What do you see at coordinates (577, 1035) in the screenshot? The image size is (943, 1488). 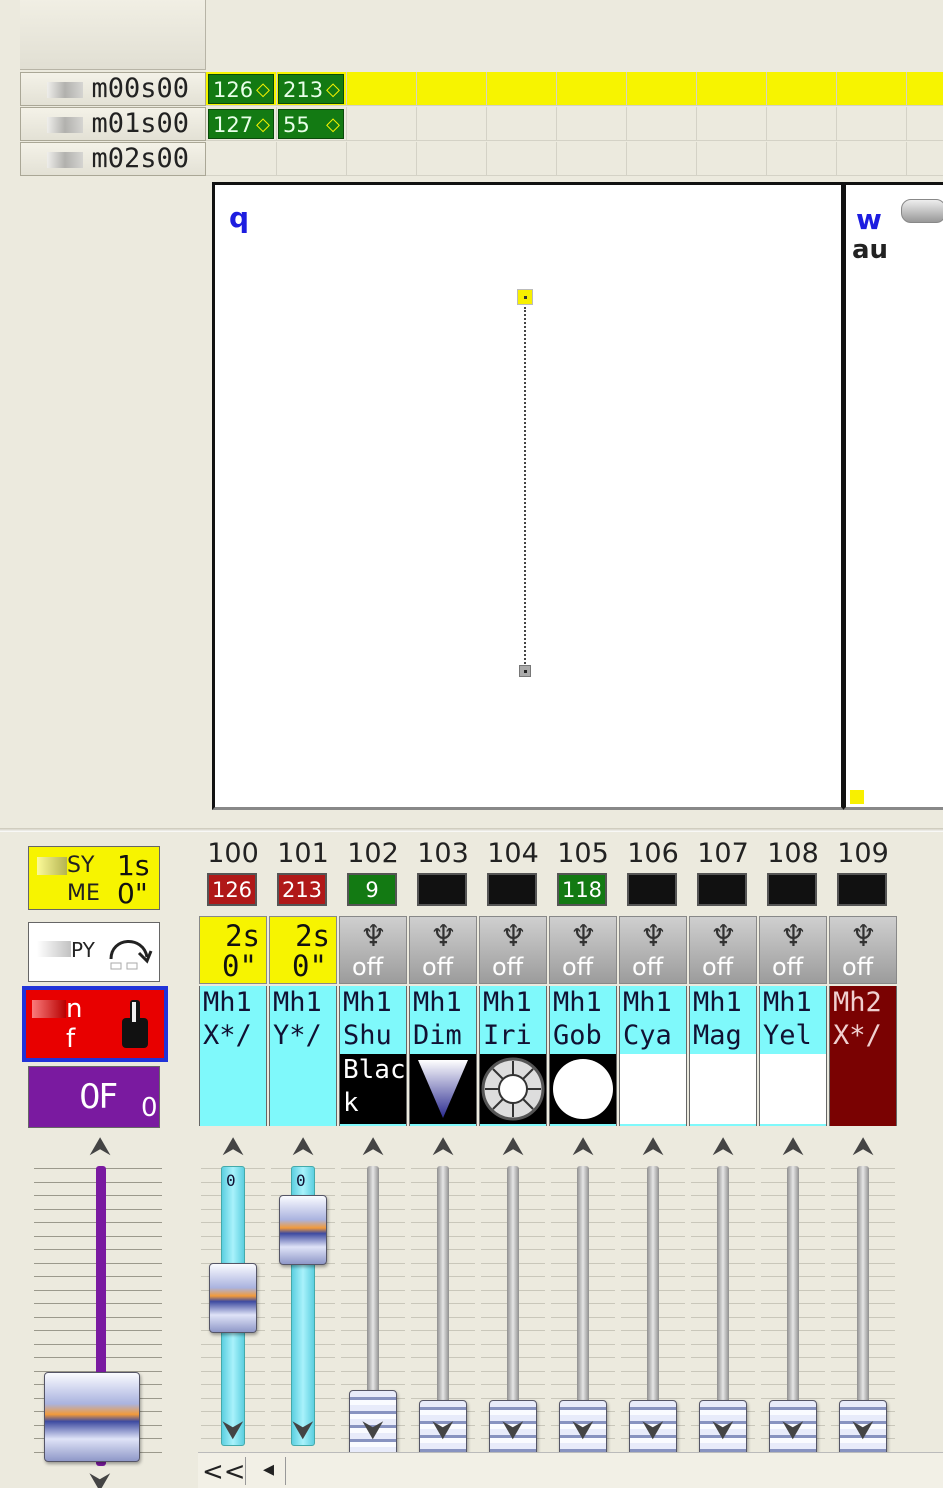 I see `channel-attribute-label: Gob` at bounding box center [577, 1035].